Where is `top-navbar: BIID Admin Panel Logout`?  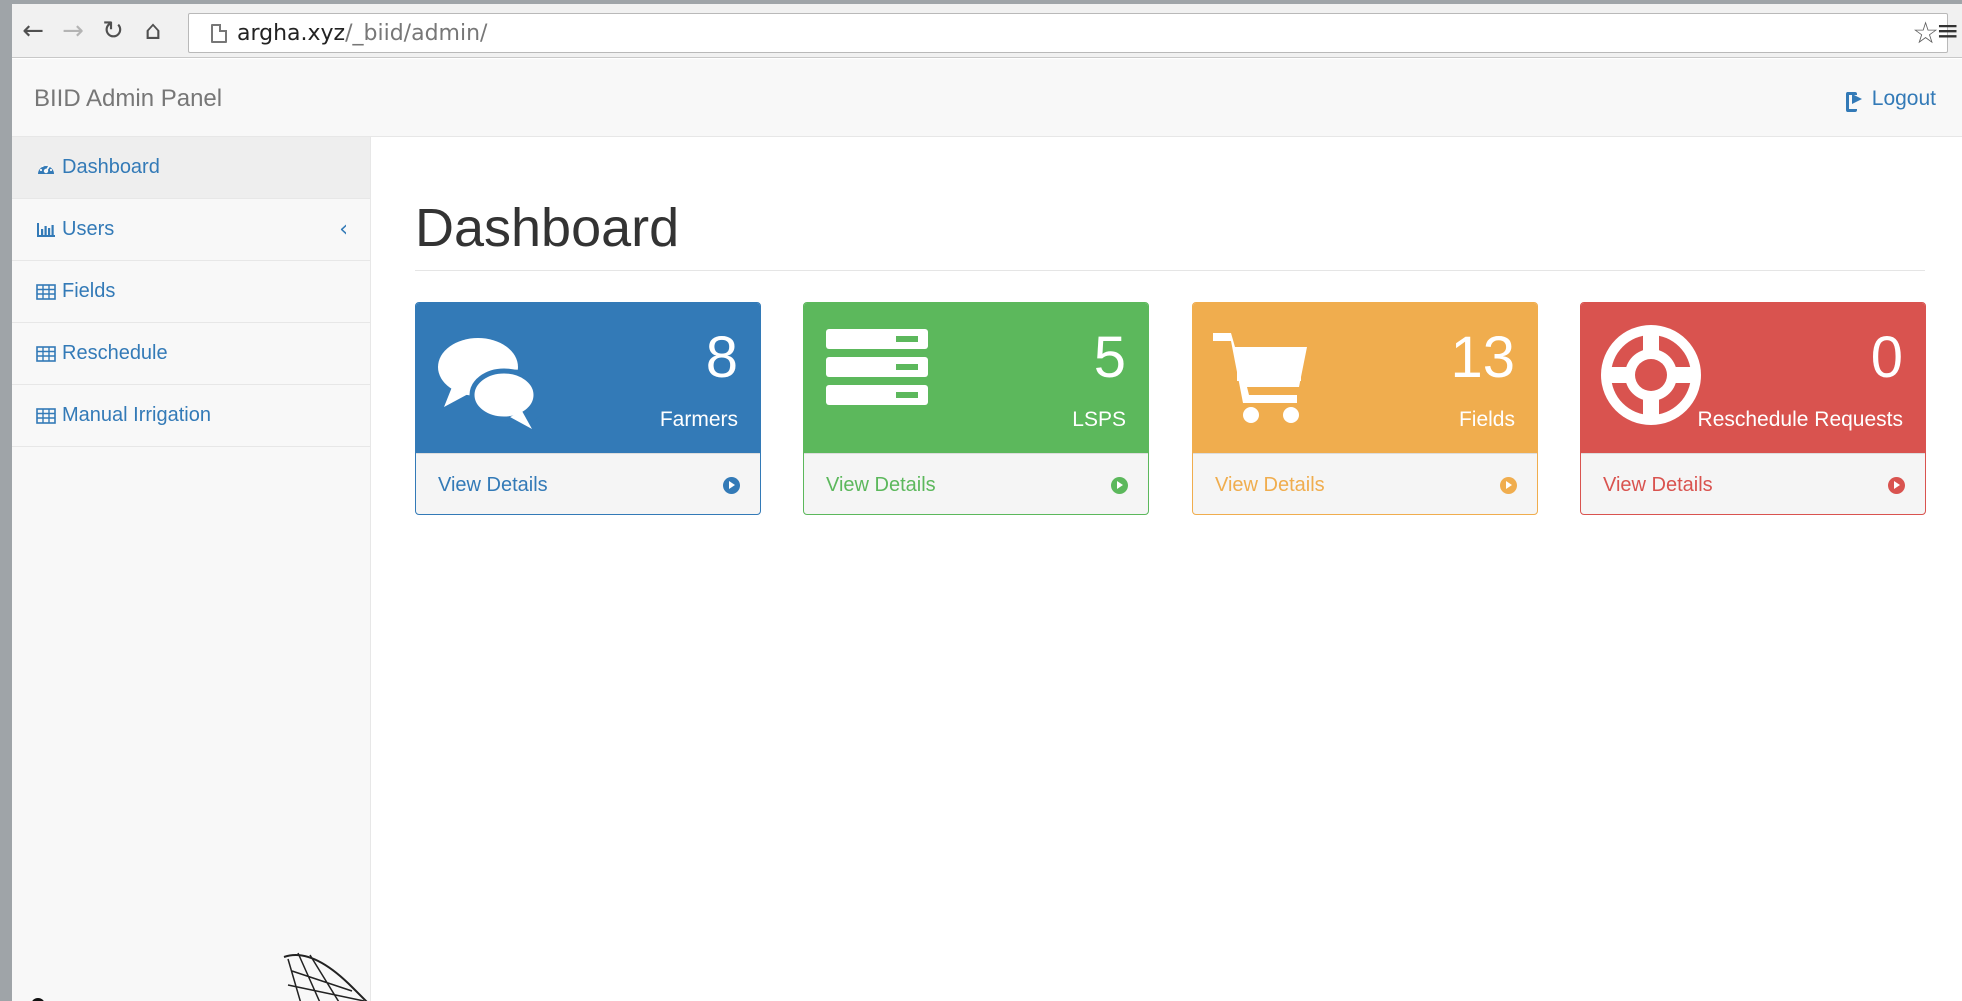 top-navbar: BIID Admin Panel Logout is located at coordinates (987, 98).